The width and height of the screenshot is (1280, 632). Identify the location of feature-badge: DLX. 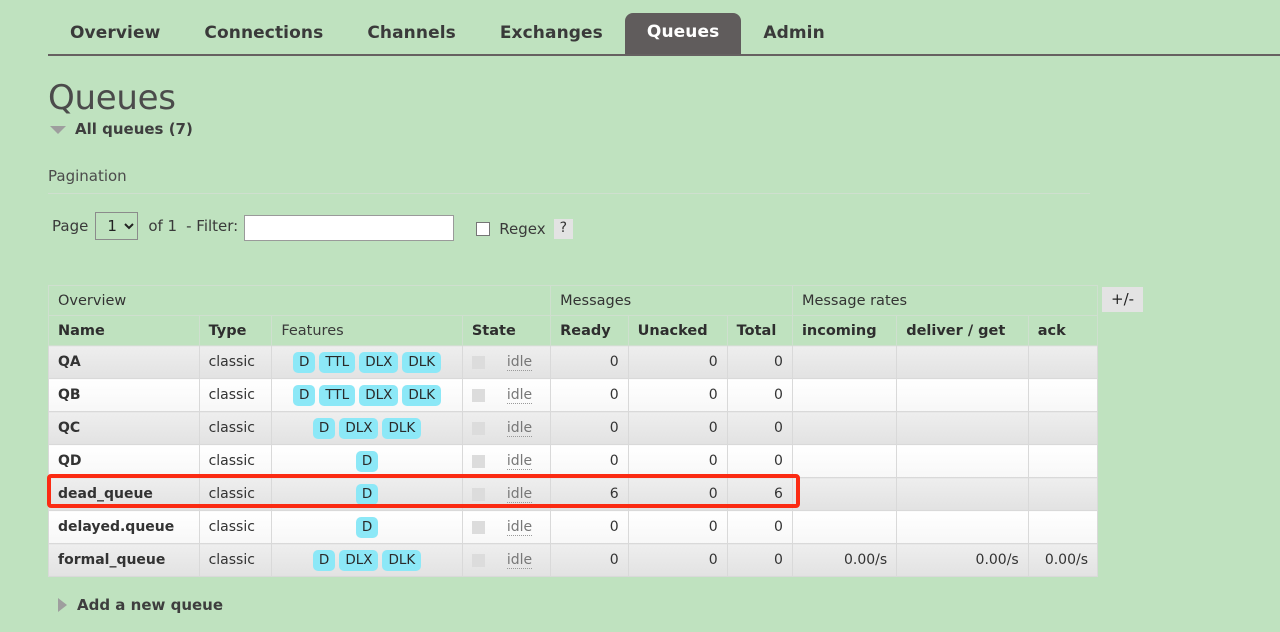
(359, 560).